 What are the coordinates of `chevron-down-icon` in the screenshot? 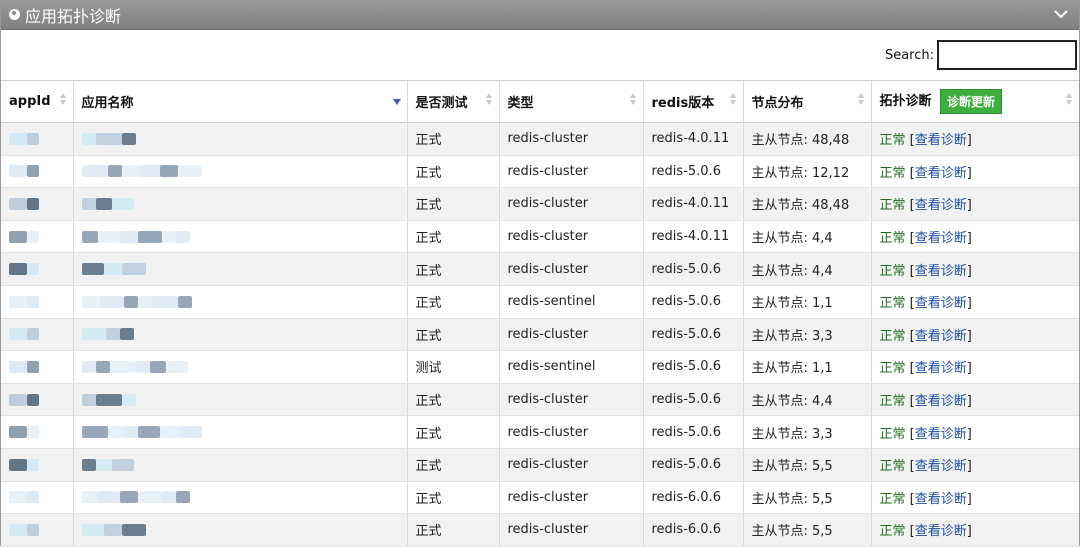 It's located at (1061, 14).